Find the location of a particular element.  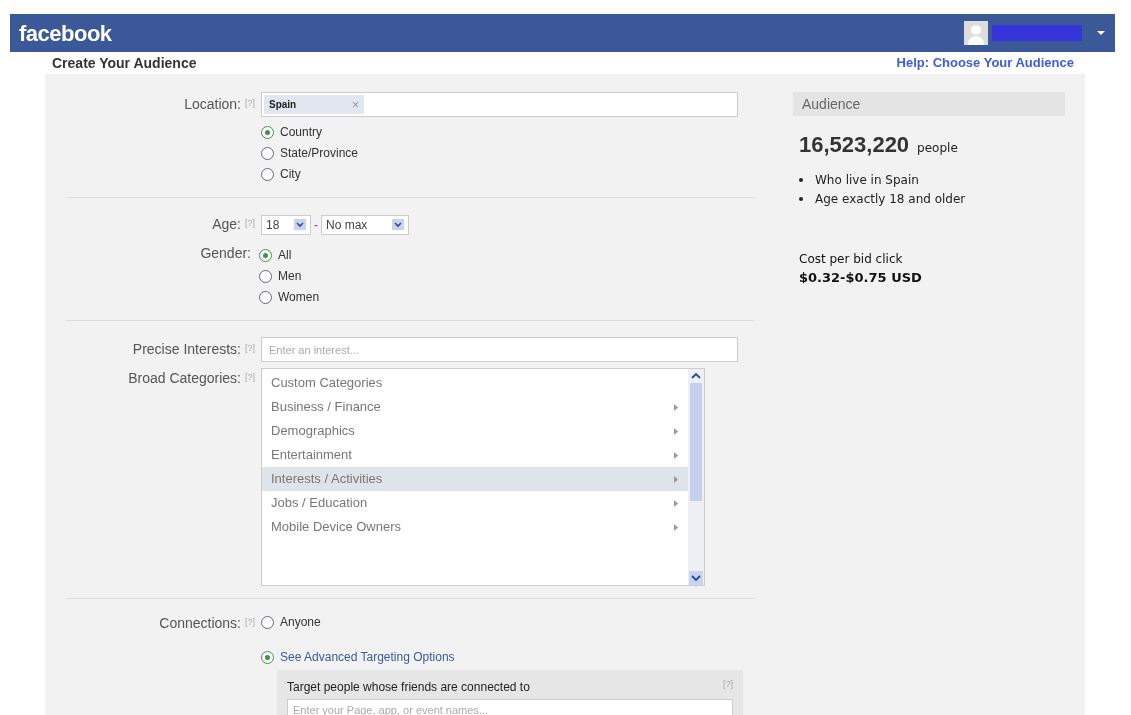

scroll-down-icon is located at coordinates (696, 578).